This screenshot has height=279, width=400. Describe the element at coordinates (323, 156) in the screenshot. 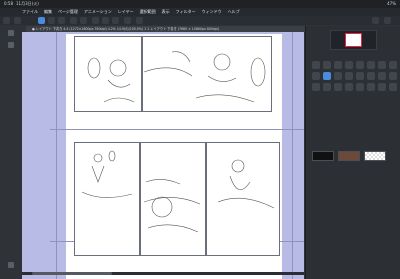

I see `main-color-swatch` at that location.